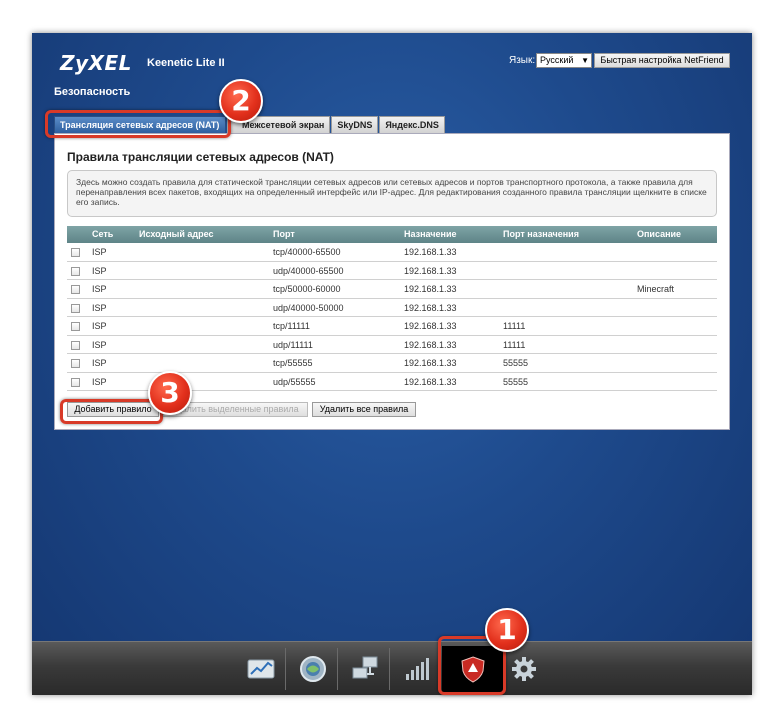 The height and width of the screenshot is (728, 784). What do you see at coordinates (186, 63) in the screenshot?
I see `model-name: Keenetic Lite II` at bounding box center [186, 63].